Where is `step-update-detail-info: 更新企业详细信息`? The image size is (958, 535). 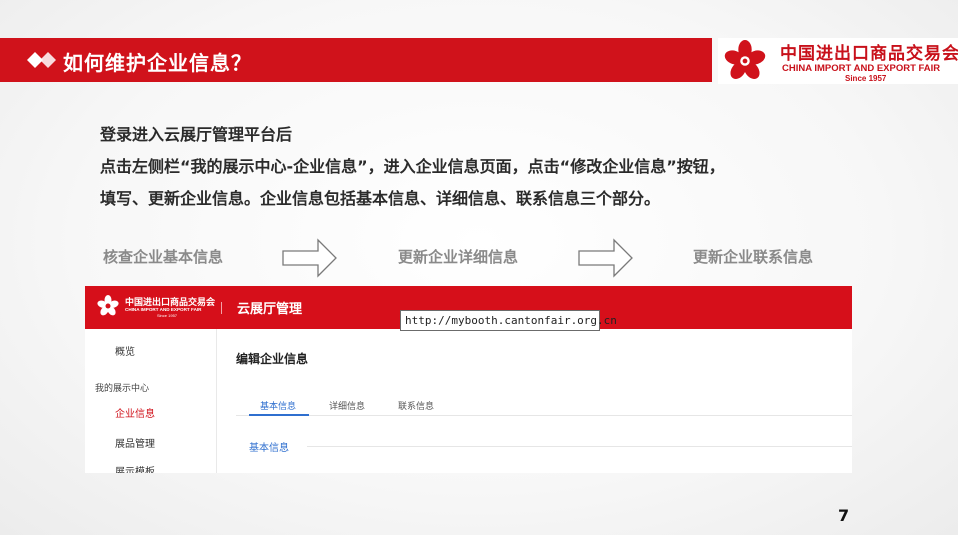
step-update-detail-info: 更新企业详细信息 is located at coordinates (458, 257).